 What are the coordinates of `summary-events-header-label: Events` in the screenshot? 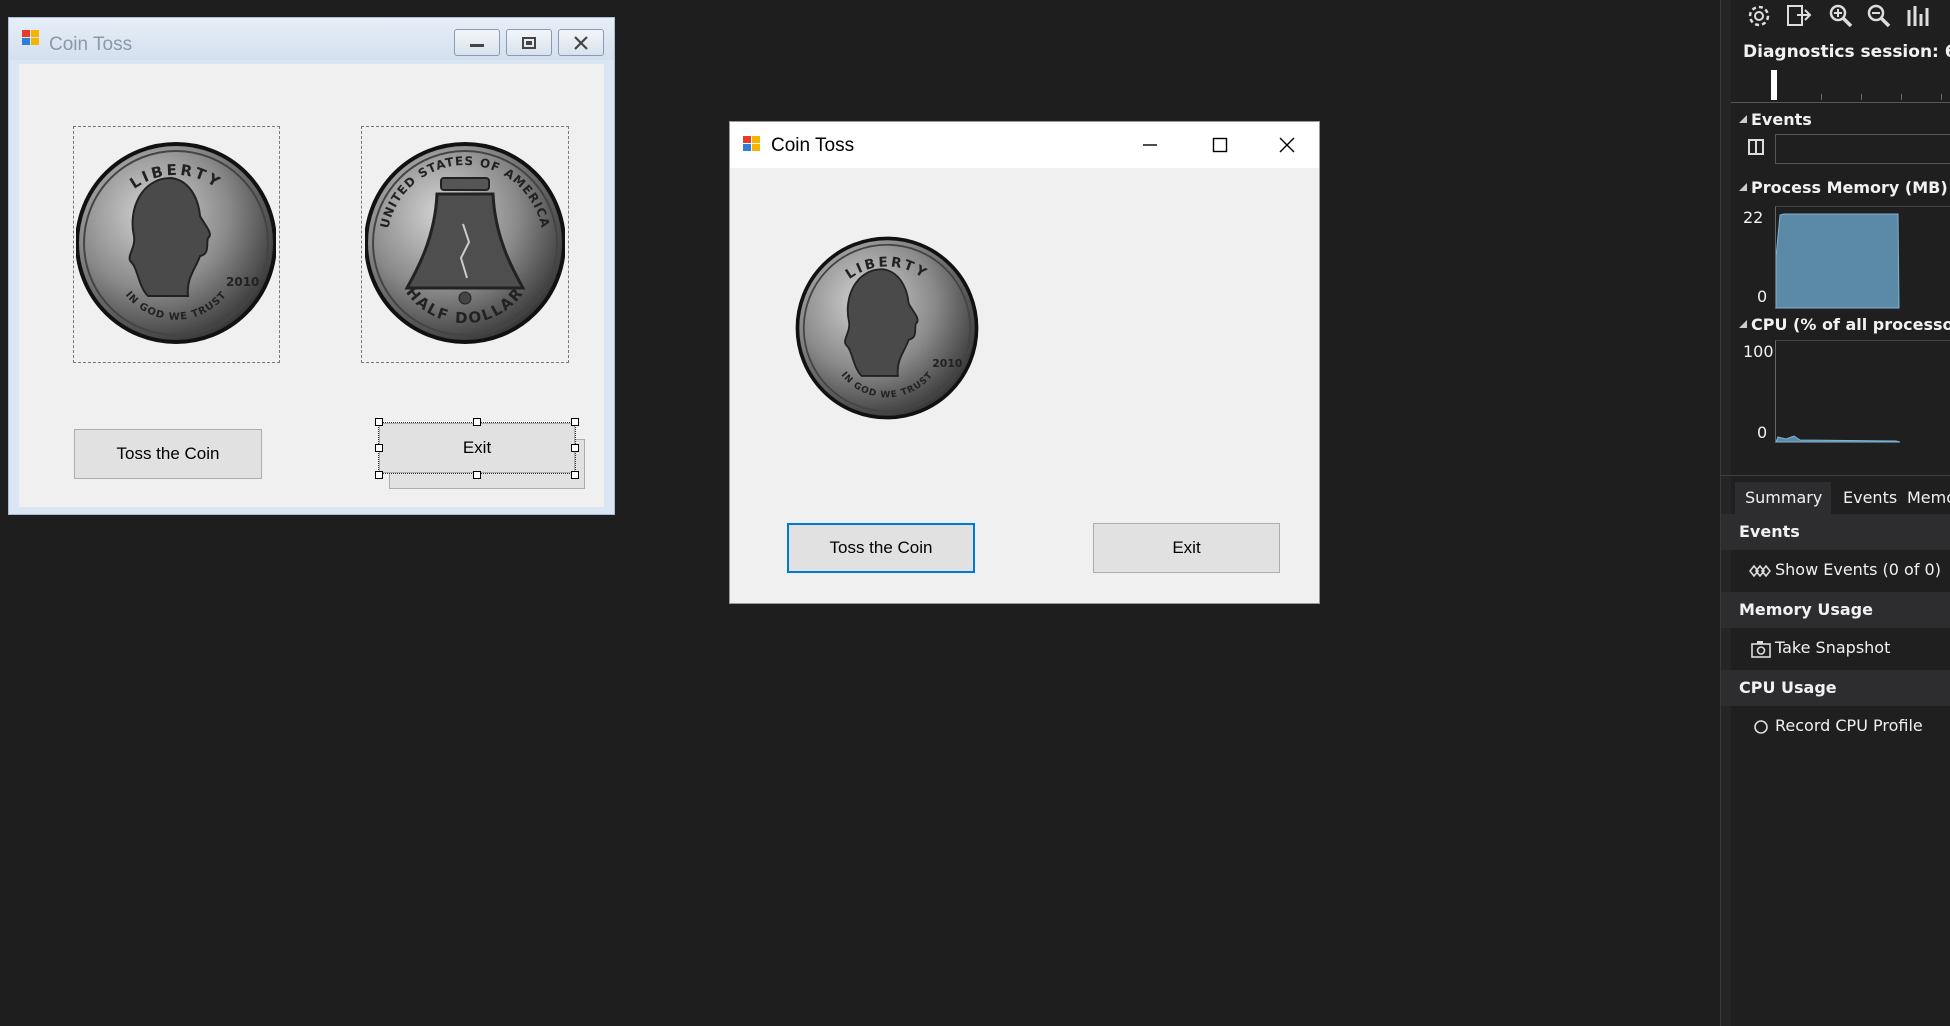 It's located at (1769, 531).